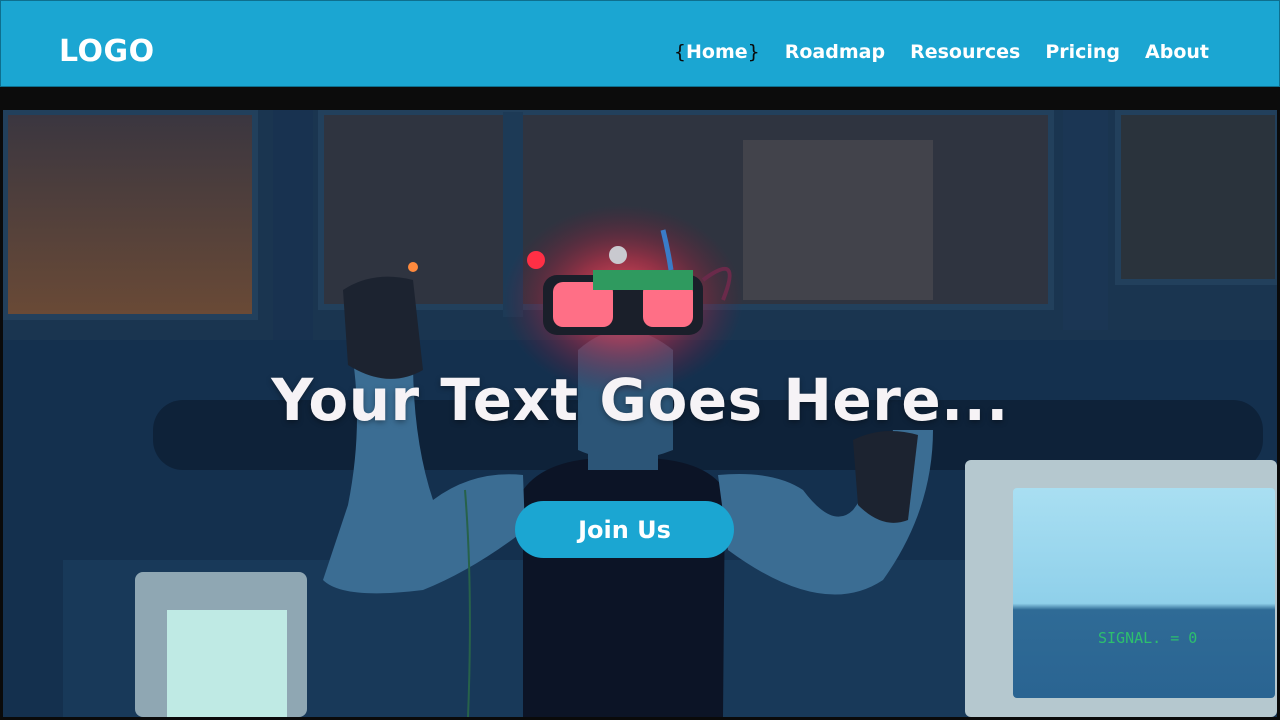 The width and height of the screenshot is (1280, 720). I want to click on close-brace: }, so click(753, 52).